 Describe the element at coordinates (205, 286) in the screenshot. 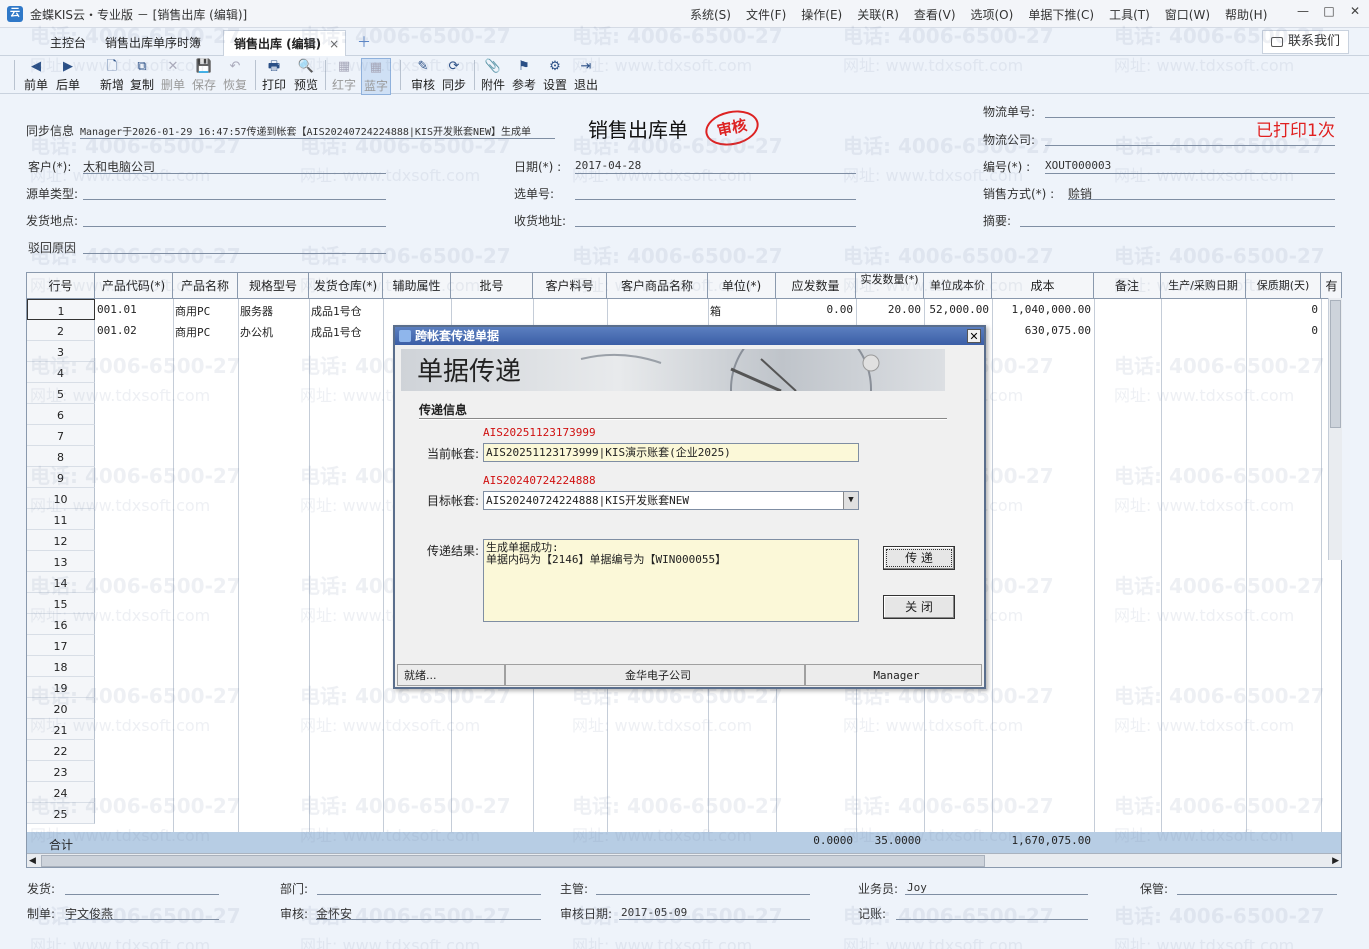

I see `col-header-product-name: 产品名称` at that location.